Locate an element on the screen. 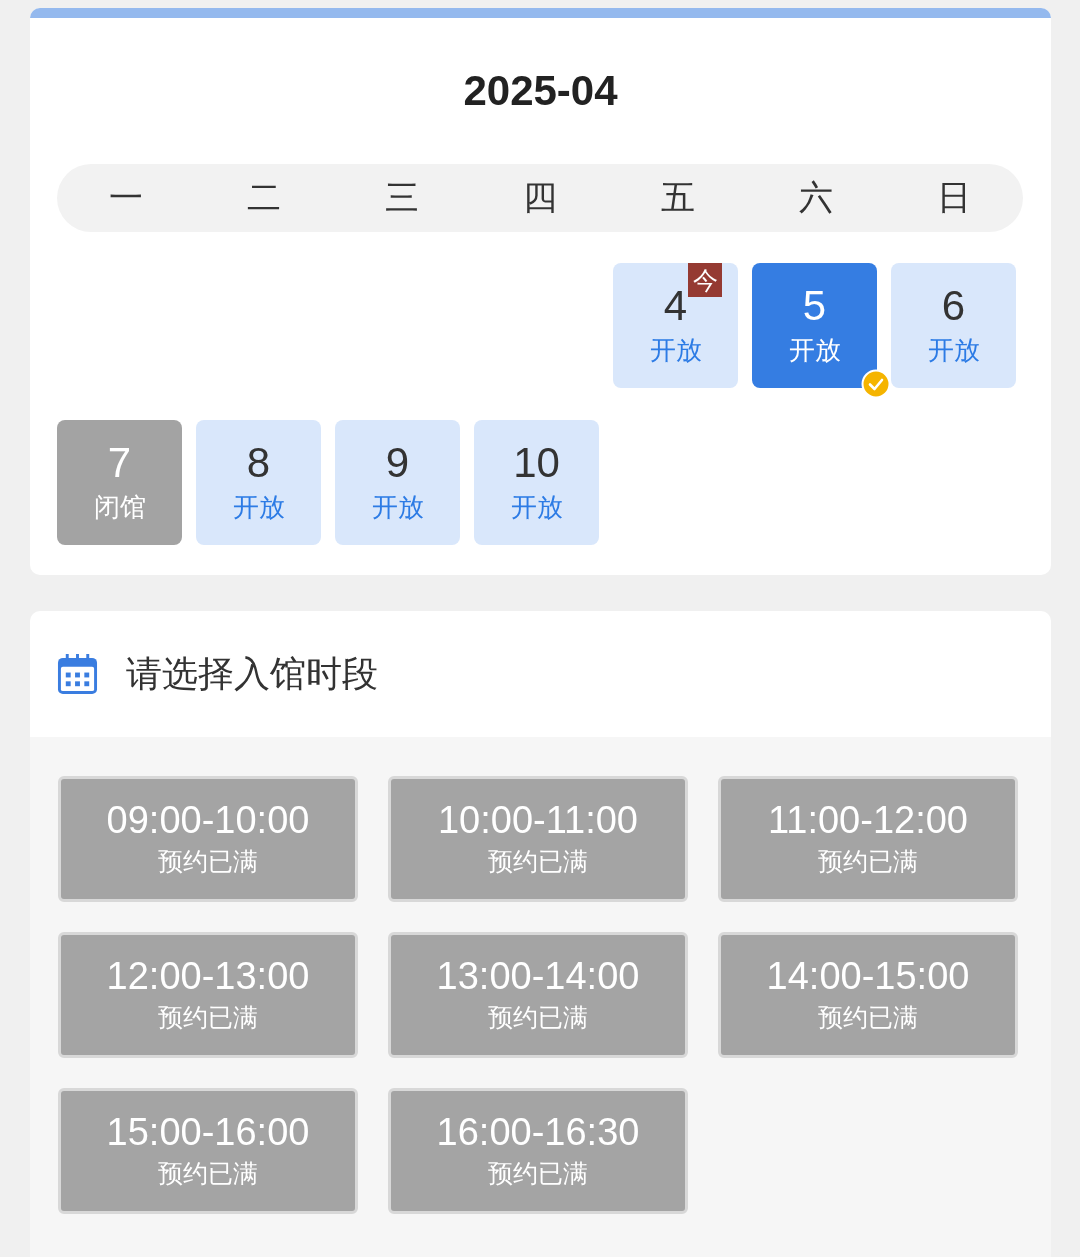 The width and height of the screenshot is (1080, 1257). weekday-label: 五 is located at coordinates (678, 197).